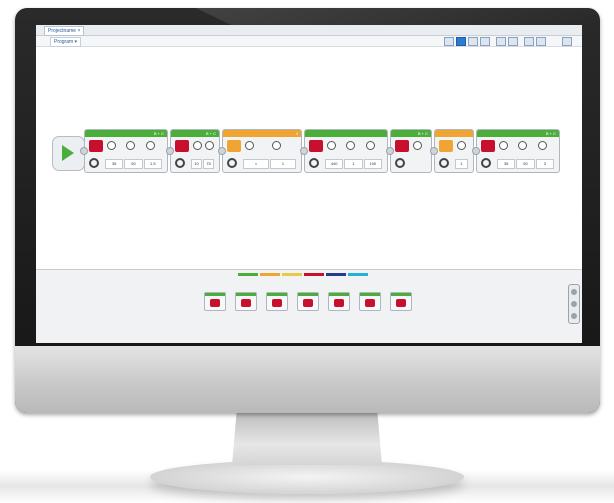  I want to click on parameter-value: 1.5, so click(152, 164).